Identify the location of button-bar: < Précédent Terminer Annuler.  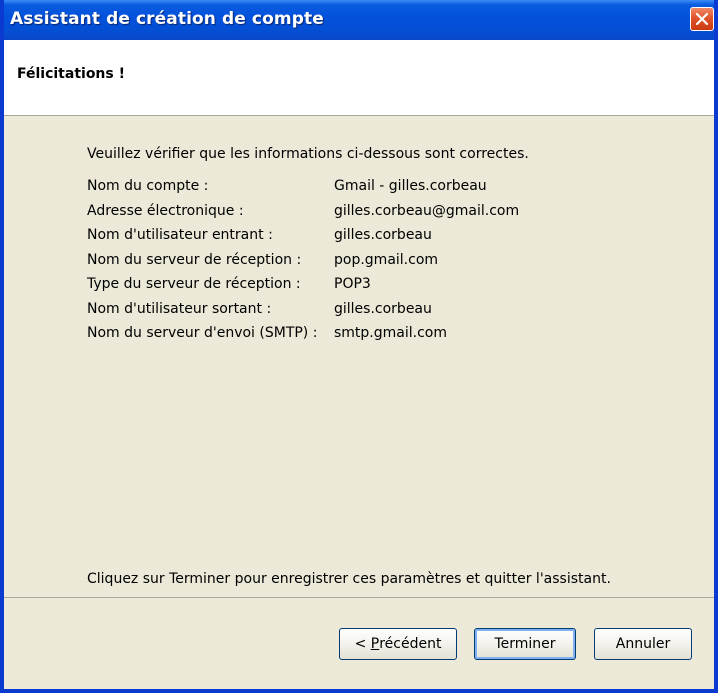
(359, 643).